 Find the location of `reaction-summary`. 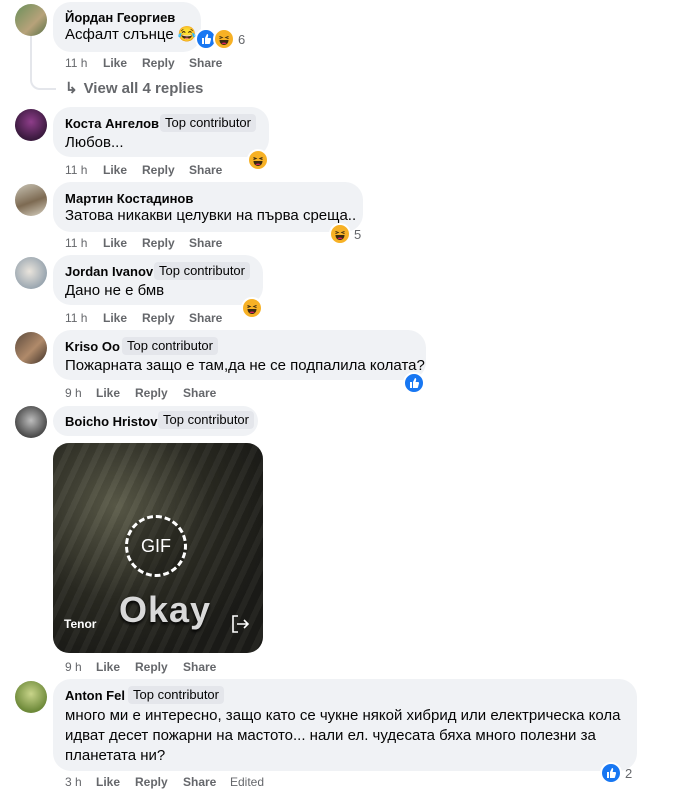

reaction-summary is located at coordinates (414, 383).